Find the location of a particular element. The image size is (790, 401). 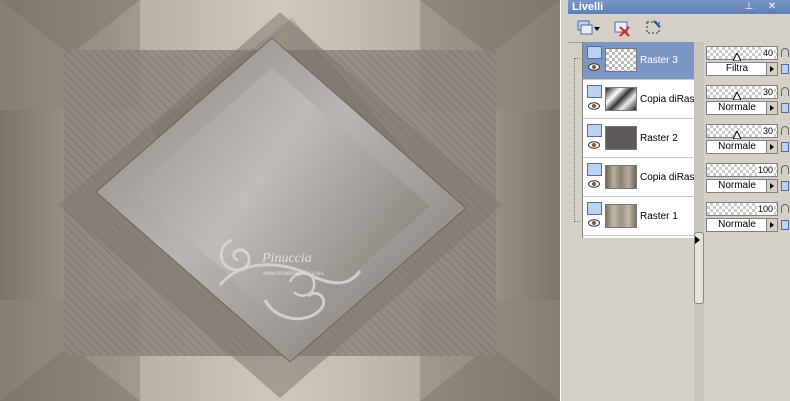

mask-icon is located at coordinates (654, 28).